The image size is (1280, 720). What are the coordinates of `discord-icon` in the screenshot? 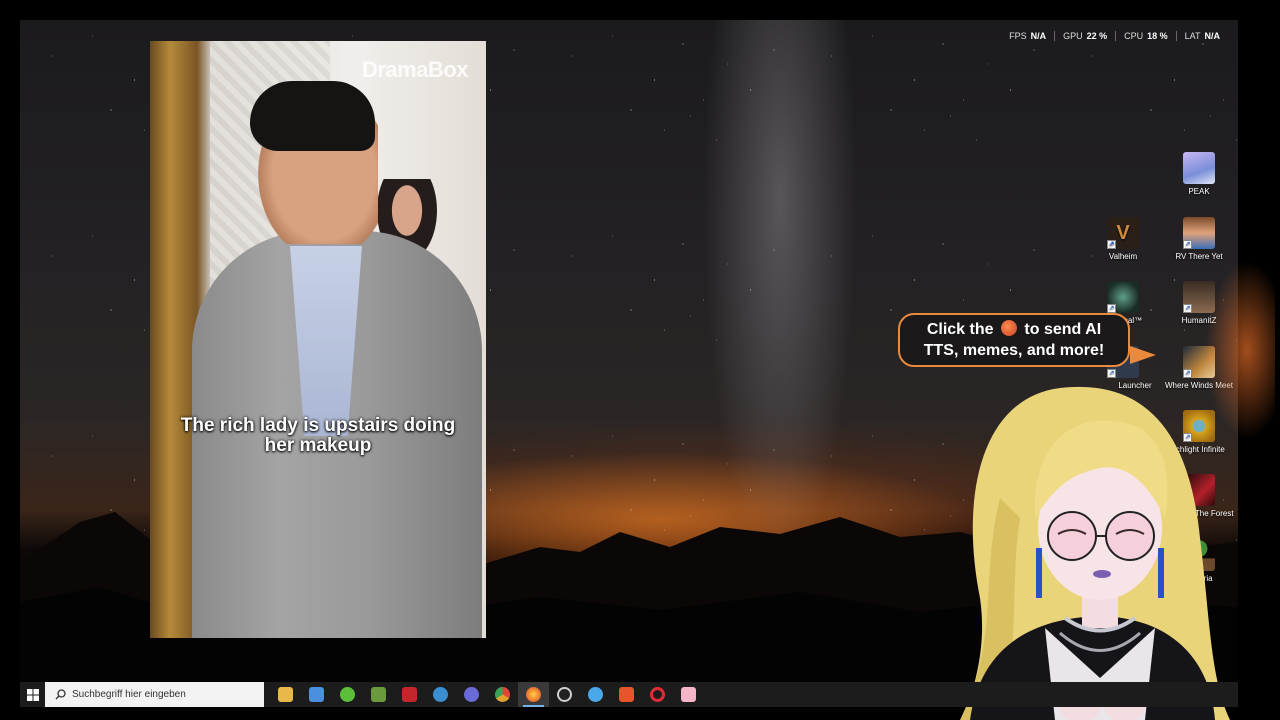 It's located at (471, 694).